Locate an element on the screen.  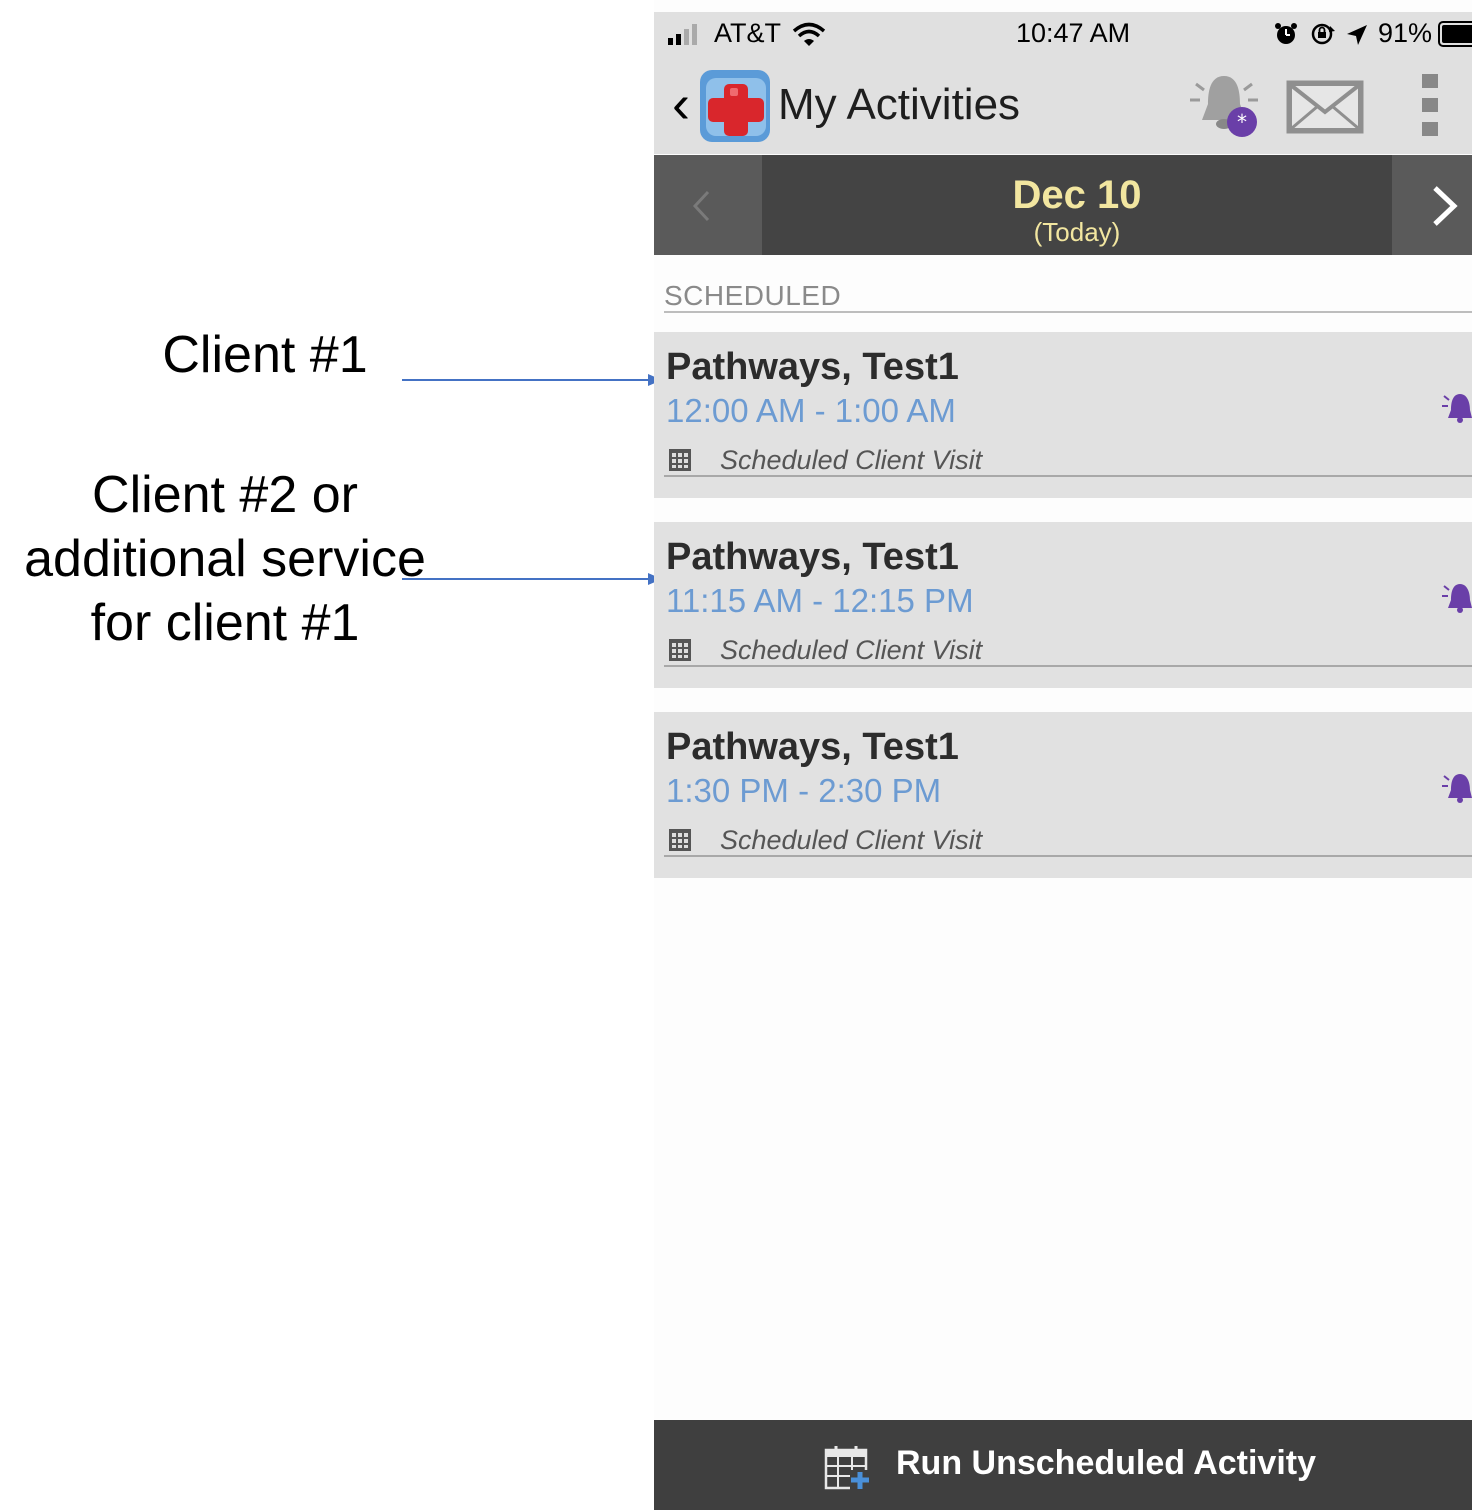
carrier-label: AT&T is located at coordinates (747, 33).